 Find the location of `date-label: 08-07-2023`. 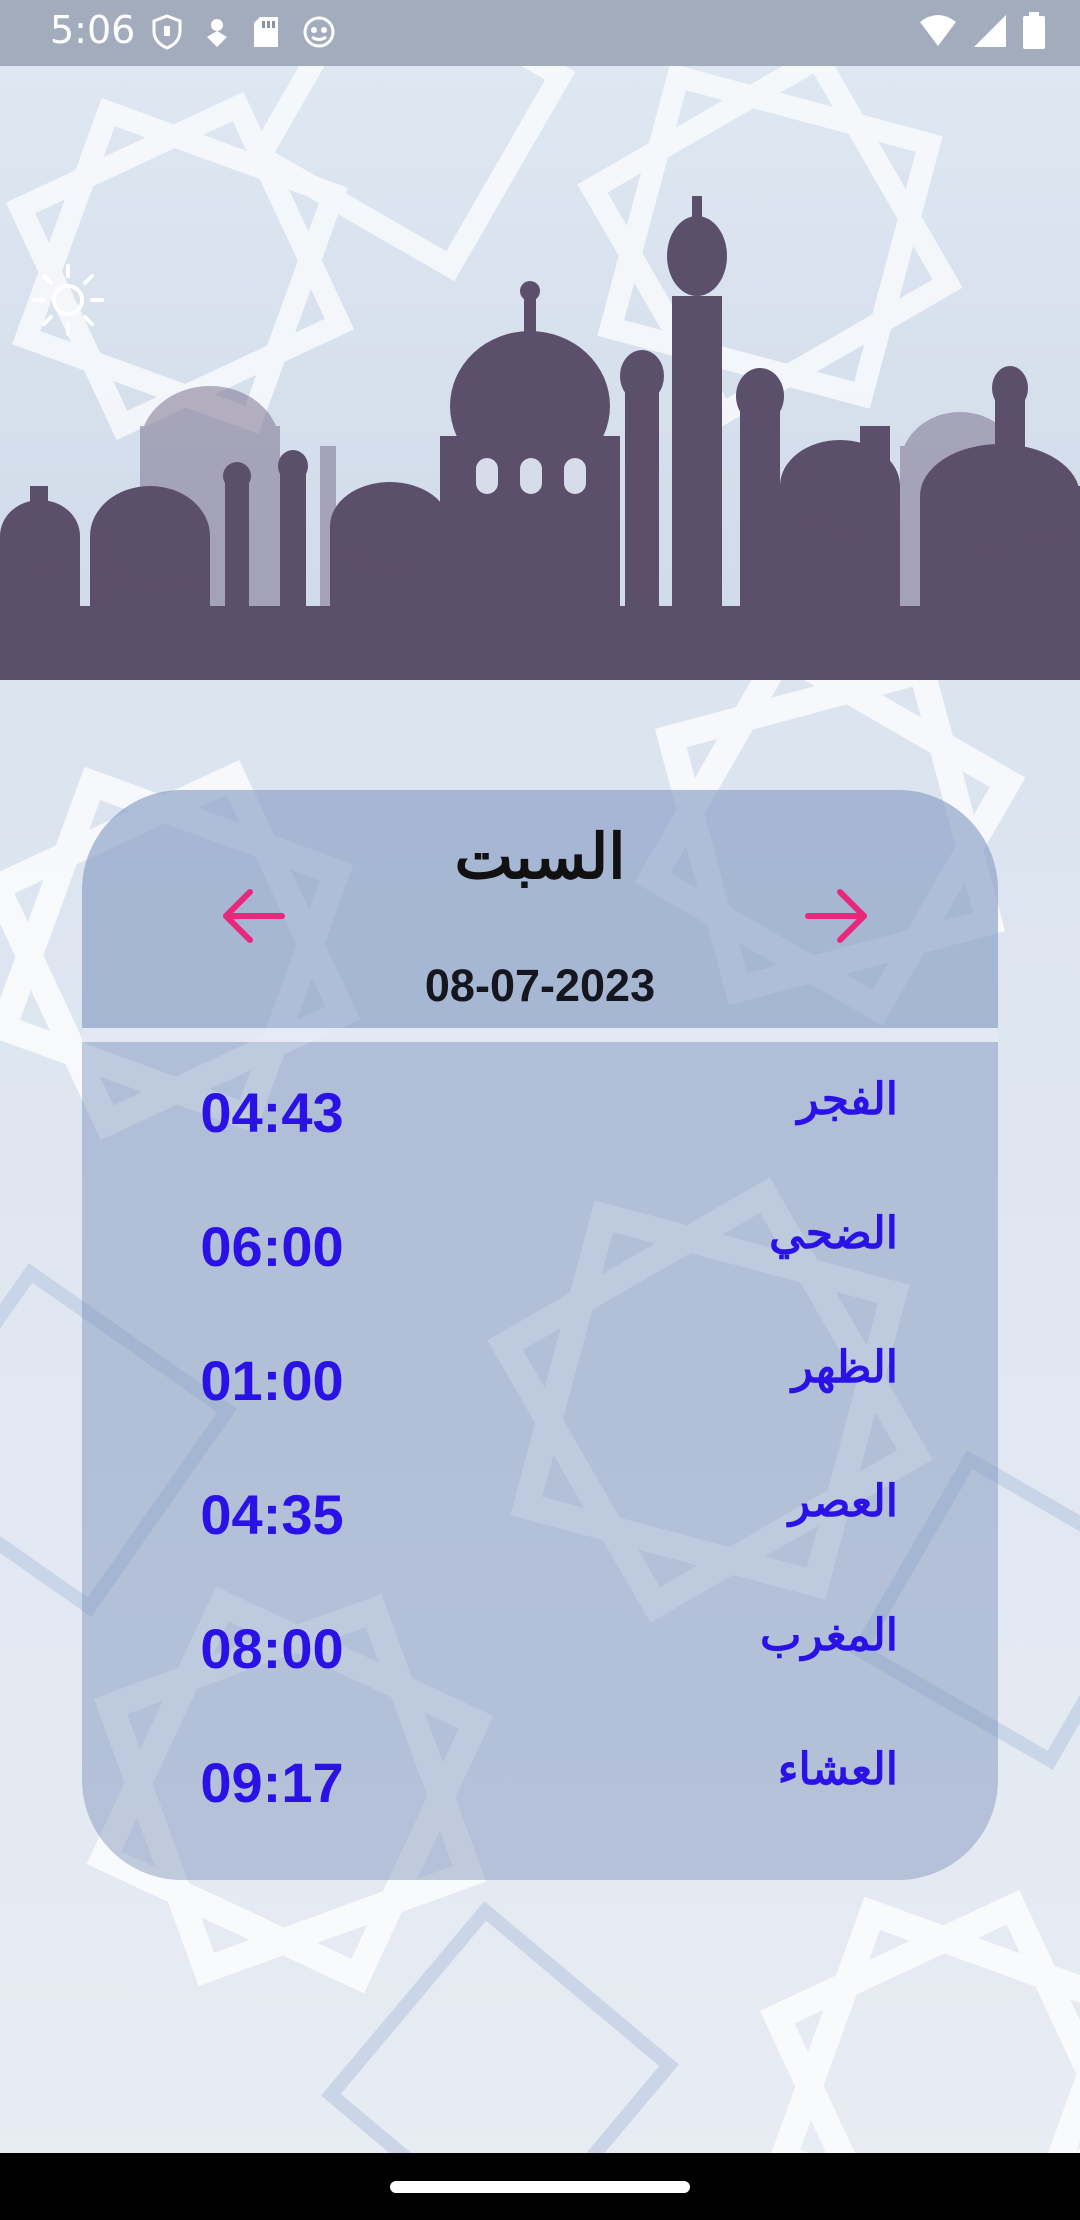

date-label: 08-07-2023 is located at coordinates (540, 985).